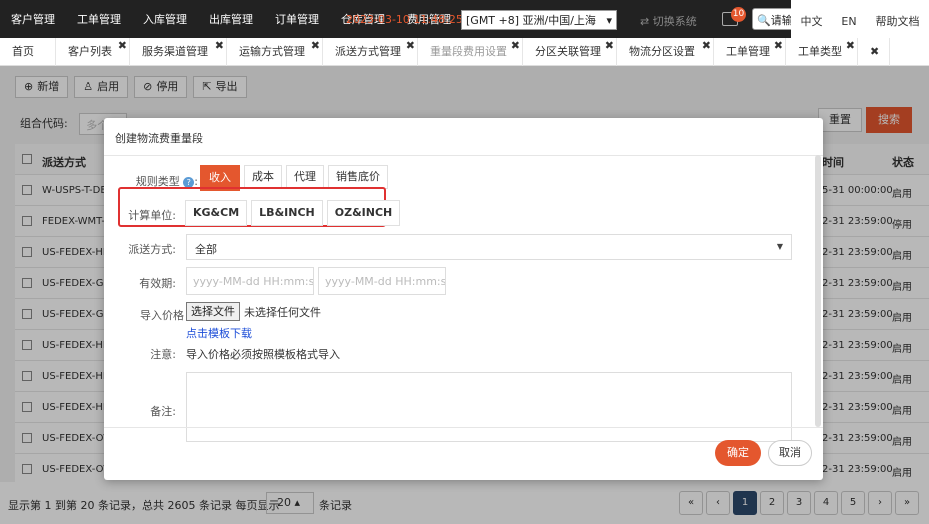 The width and height of the screenshot is (929, 524). Describe the element at coordinates (818, 291) in the screenshot. I see `dialog-scrollbar` at that location.